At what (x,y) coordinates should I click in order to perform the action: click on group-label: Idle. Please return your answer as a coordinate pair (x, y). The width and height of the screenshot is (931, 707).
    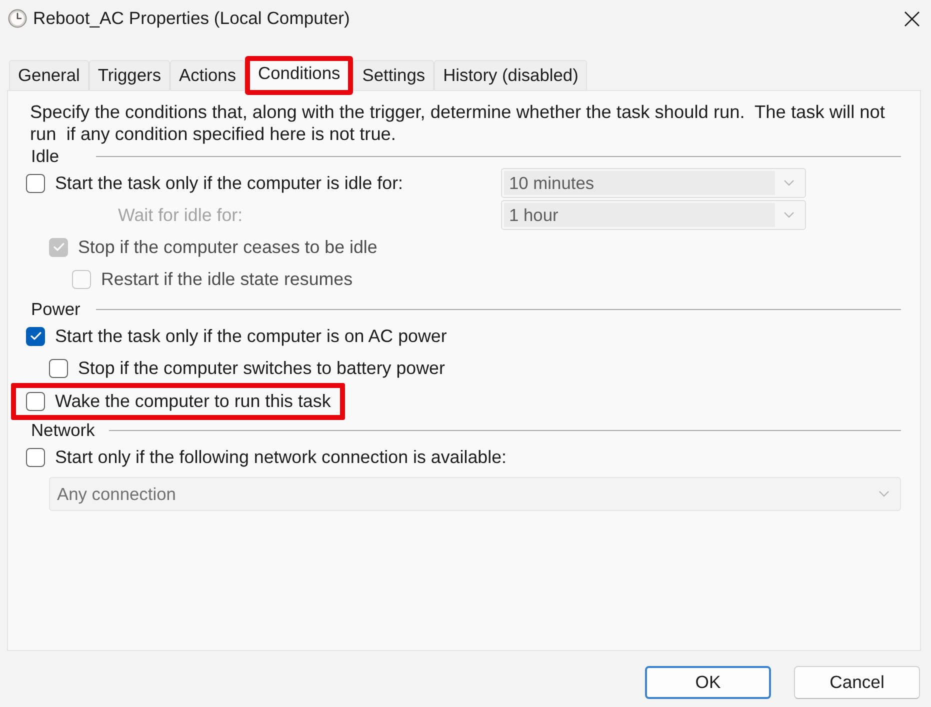
    Looking at the image, I should click on (45, 156).